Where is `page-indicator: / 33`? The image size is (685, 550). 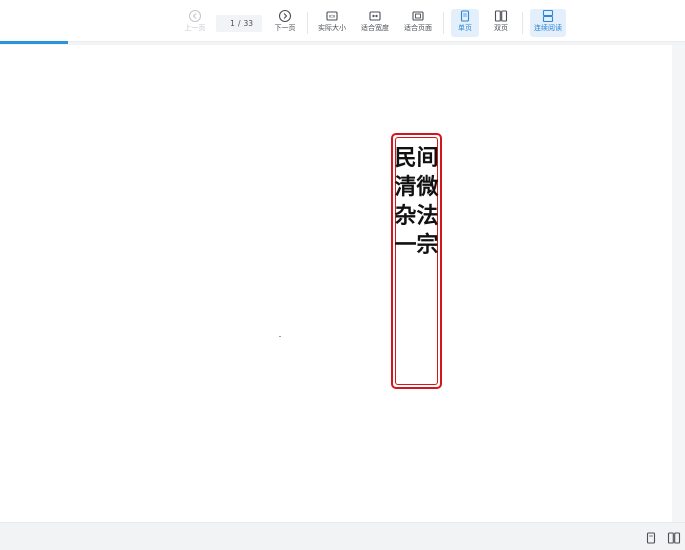
page-indicator: / 33 is located at coordinates (239, 23).